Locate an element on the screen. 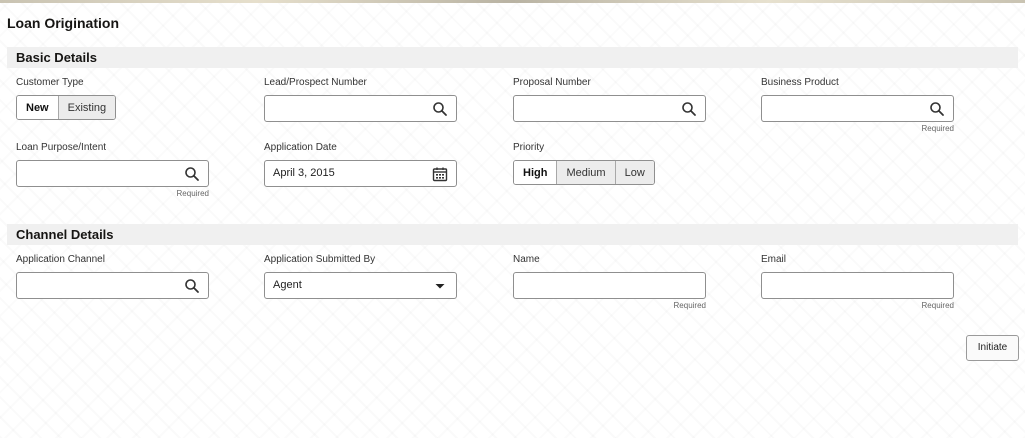 The image size is (1025, 438). lead-prospect-number-field: Lead/Prospect Number is located at coordinates (360, 99).